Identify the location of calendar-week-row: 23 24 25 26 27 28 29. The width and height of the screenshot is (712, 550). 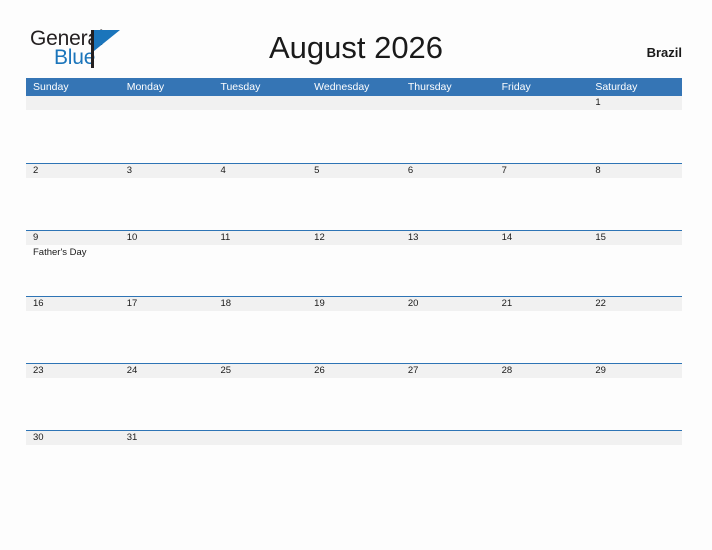
(354, 397).